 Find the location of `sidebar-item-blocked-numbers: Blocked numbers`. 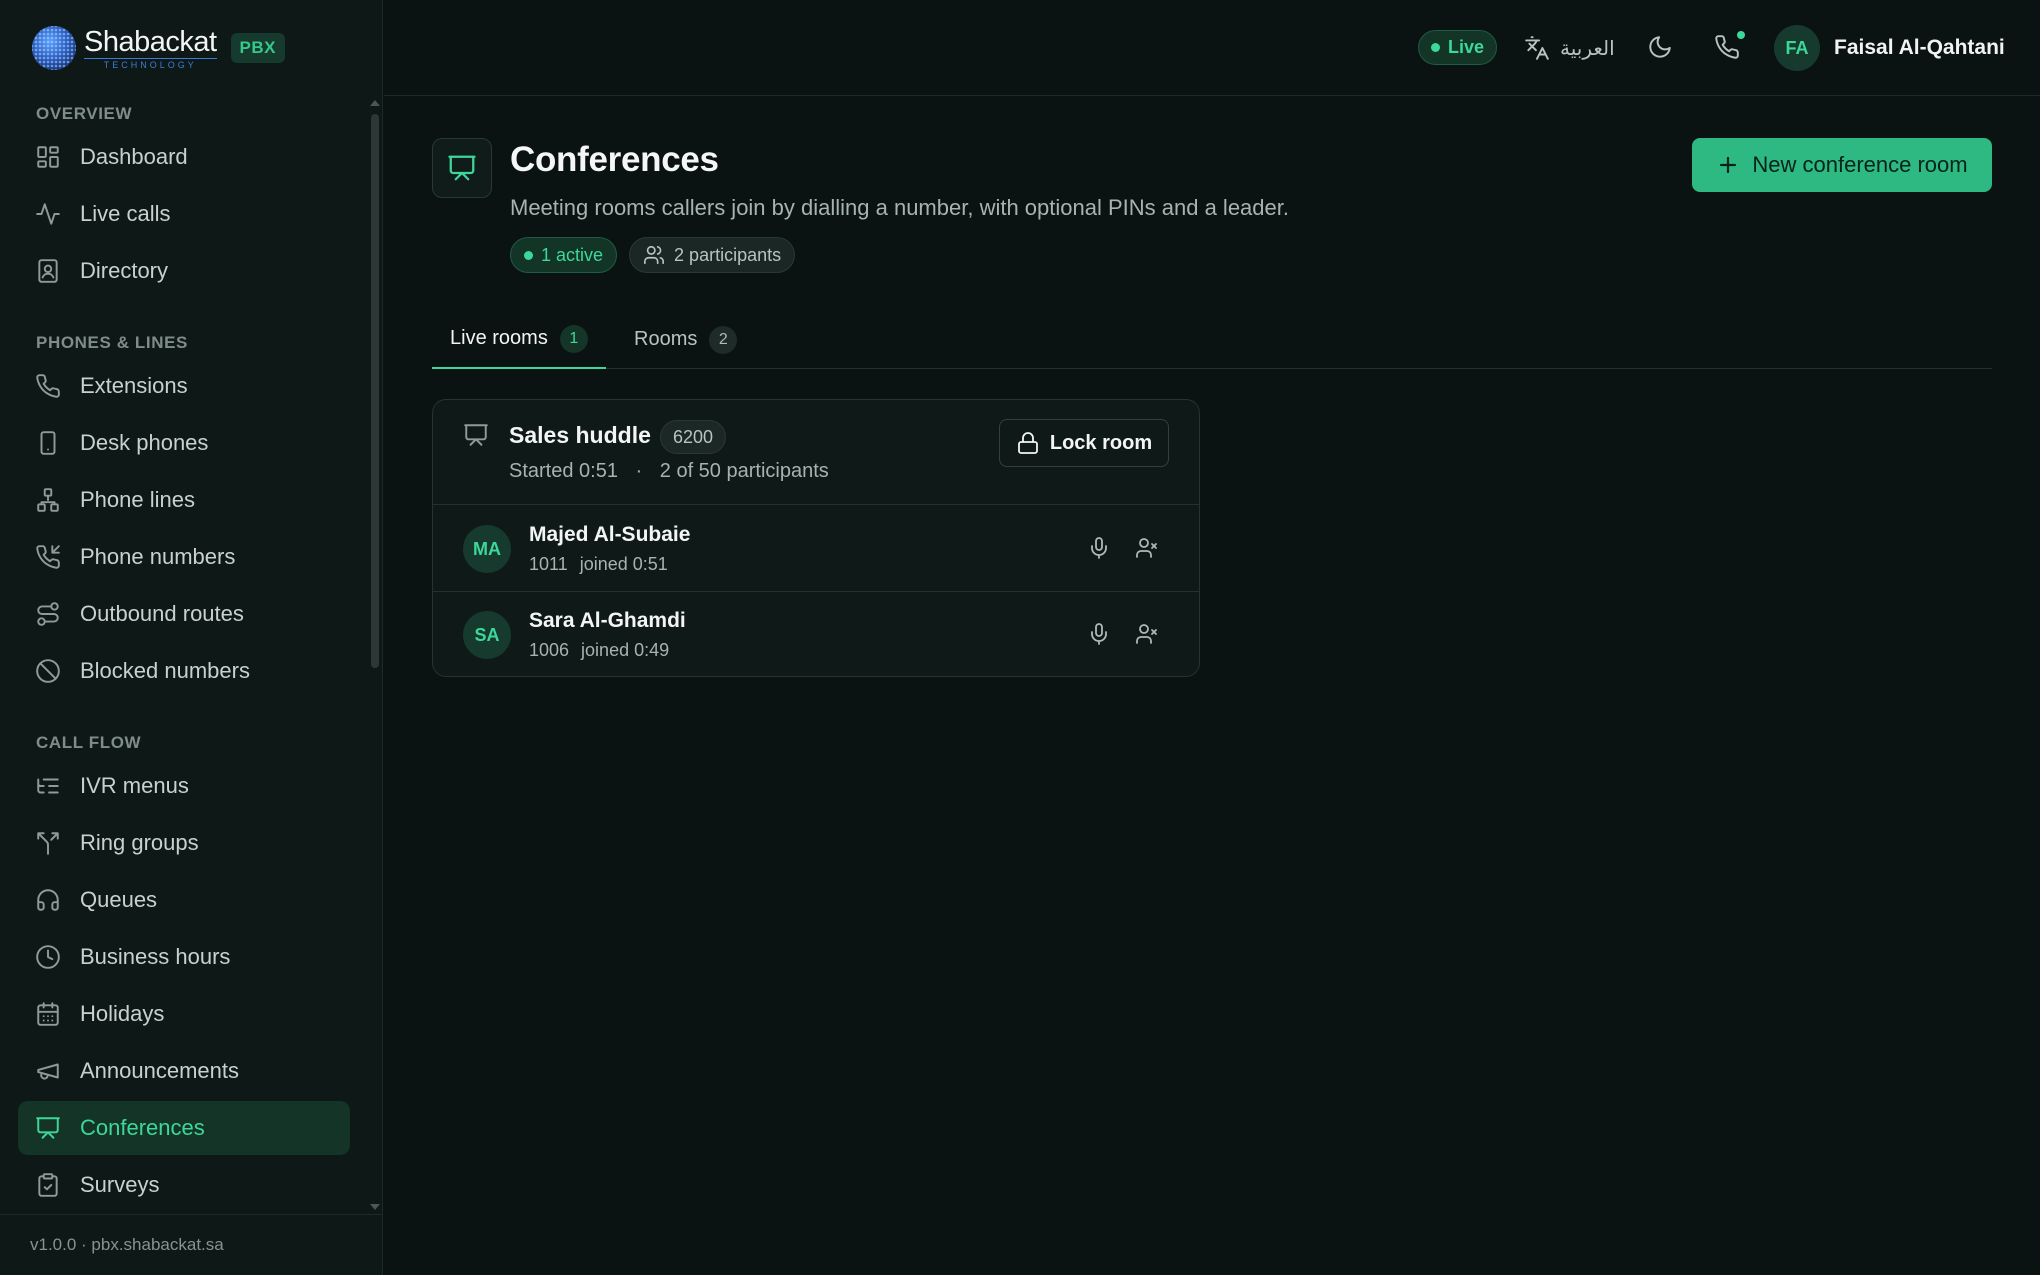

sidebar-item-blocked-numbers: Blocked numbers is located at coordinates (184, 671).